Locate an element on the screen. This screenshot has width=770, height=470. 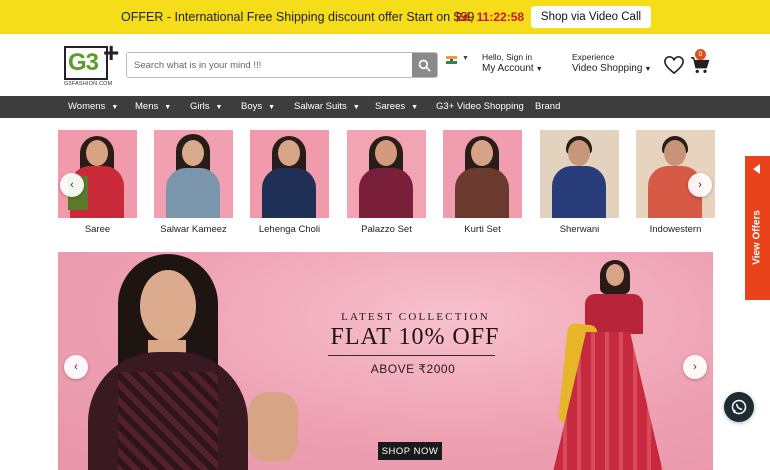
search-bar is located at coordinates (282, 65).